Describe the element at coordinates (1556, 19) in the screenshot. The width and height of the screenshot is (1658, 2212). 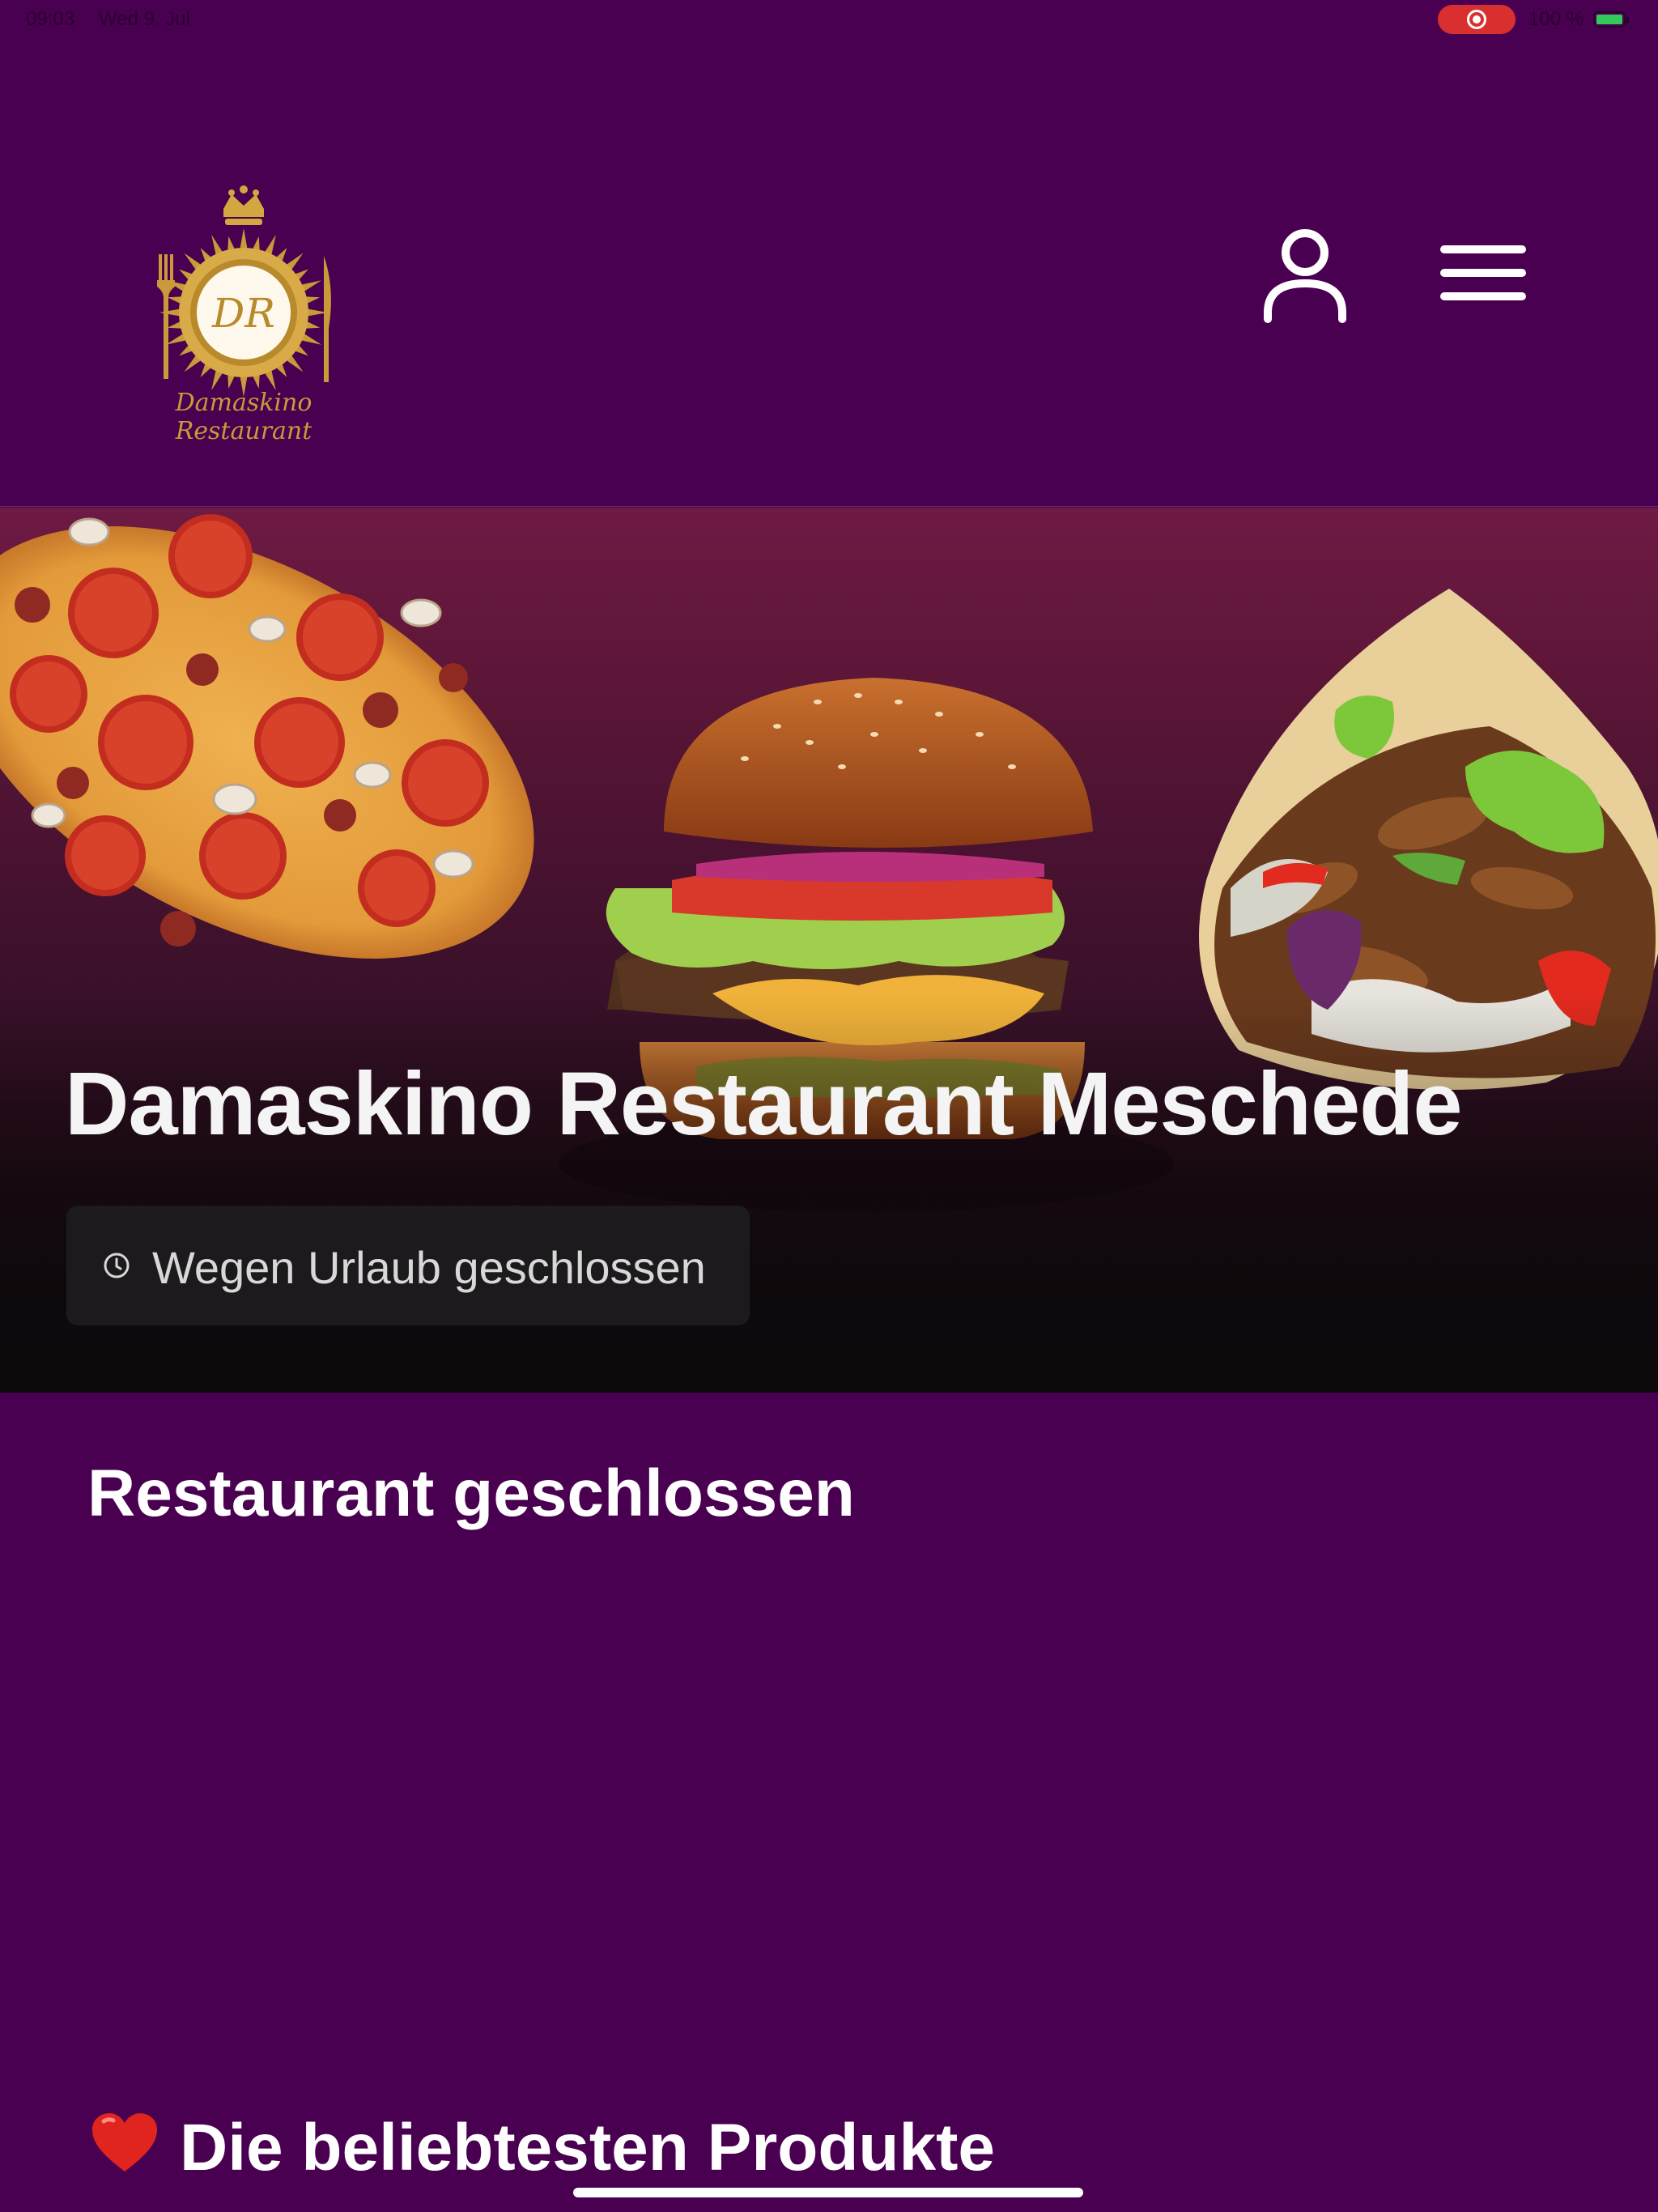
I see `battery-percentage: 100 %` at that location.